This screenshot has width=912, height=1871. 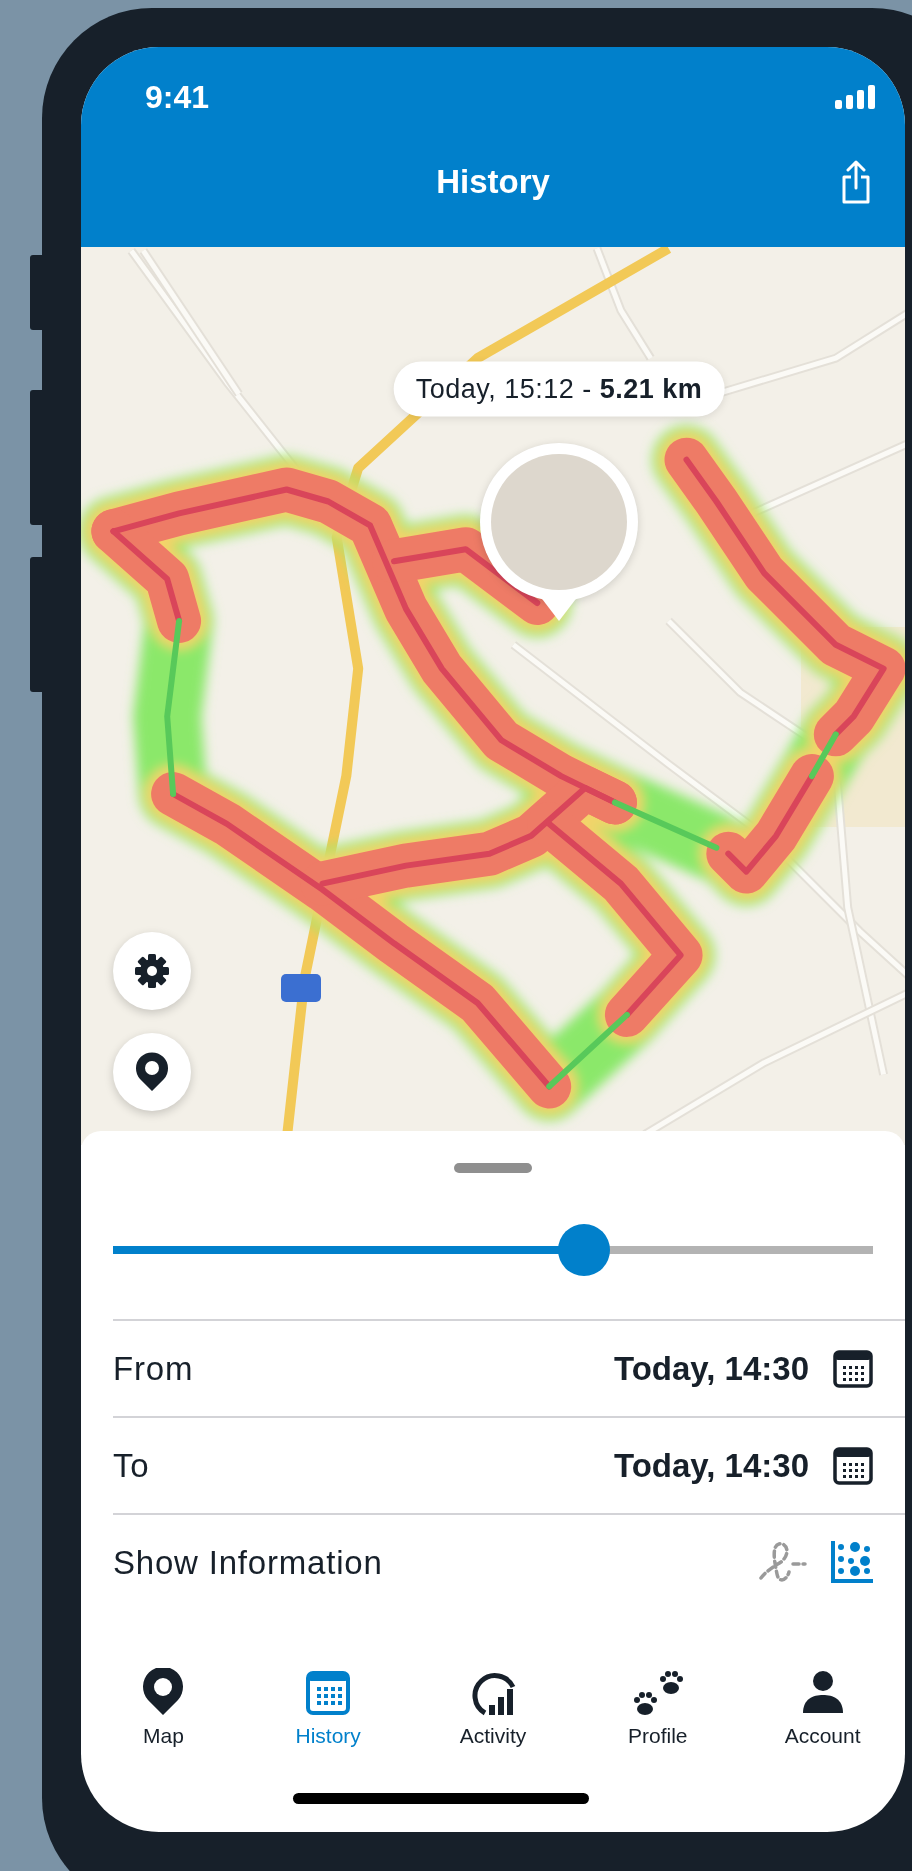 What do you see at coordinates (248, 1562) in the screenshot?
I see `row-label: Show Information` at bounding box center [248, 1562].